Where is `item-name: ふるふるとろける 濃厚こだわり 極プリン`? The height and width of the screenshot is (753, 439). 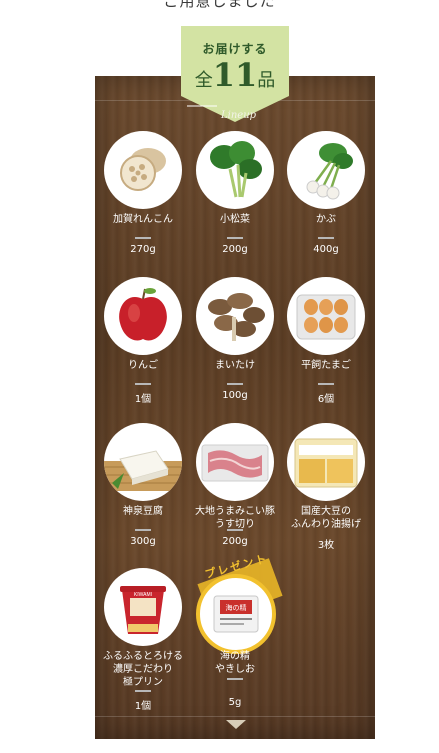 item-name: ふるふるとろける 濃厚こだわり 極プリン is located at coordinates (143, 669).